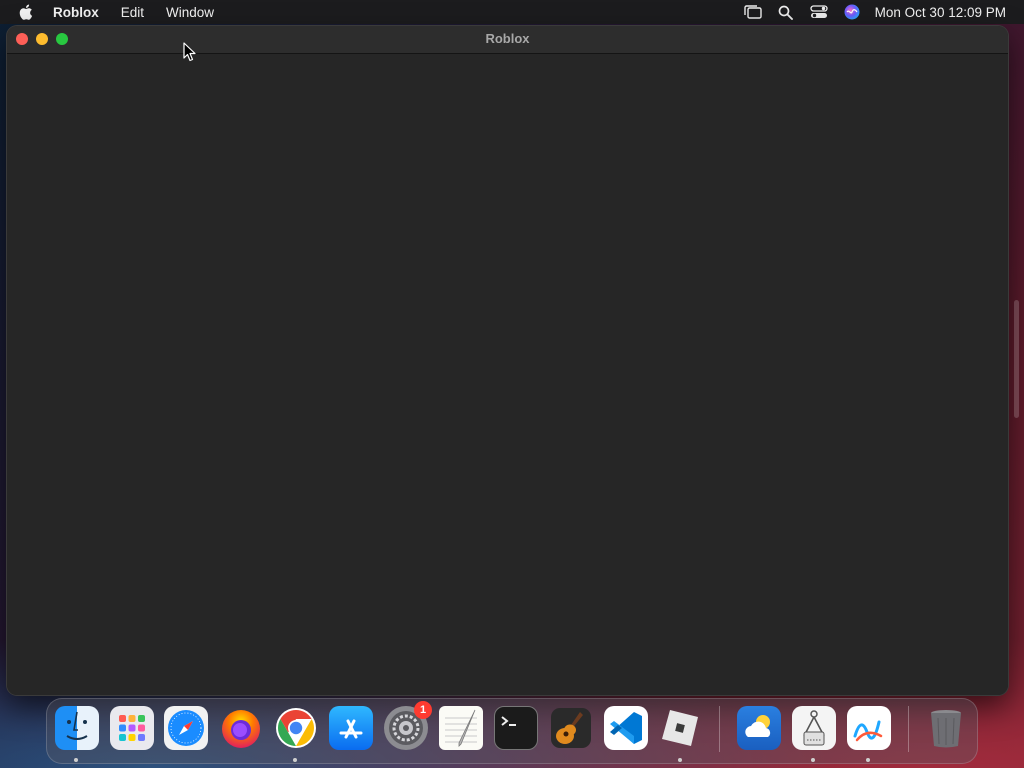 The width and height of the screenshot is (1024, 768). I want to click on notification-badge: 1, so click(423, 710).